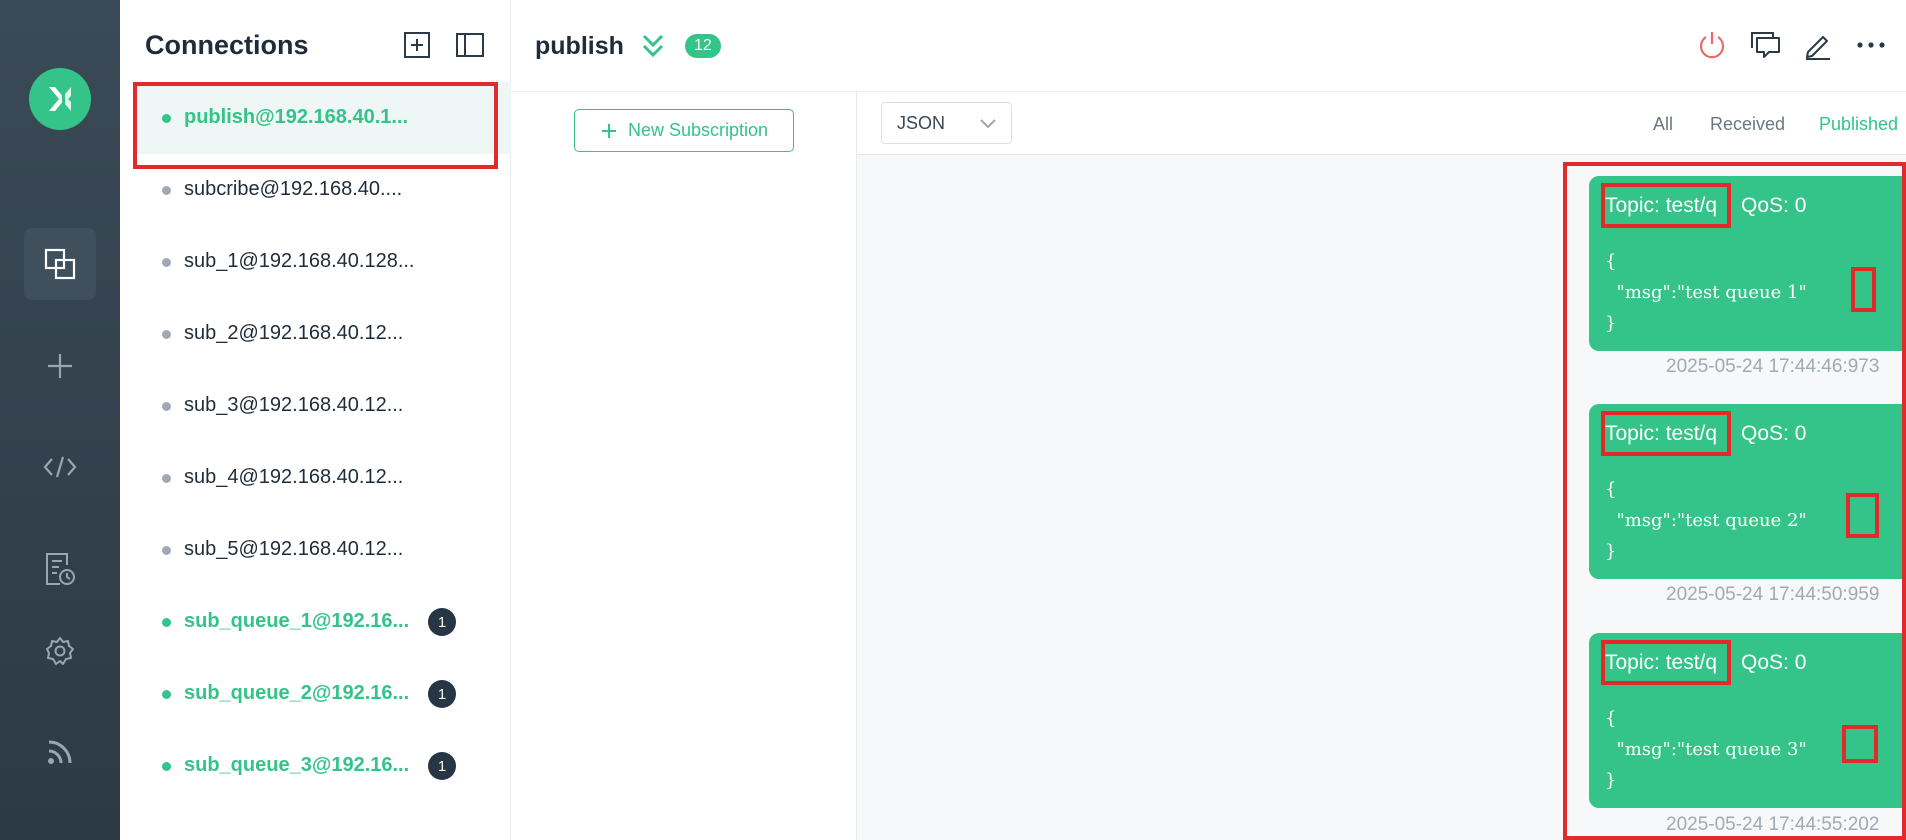  I want to click on connection-topbar: publish 12, so click(1208, 46).